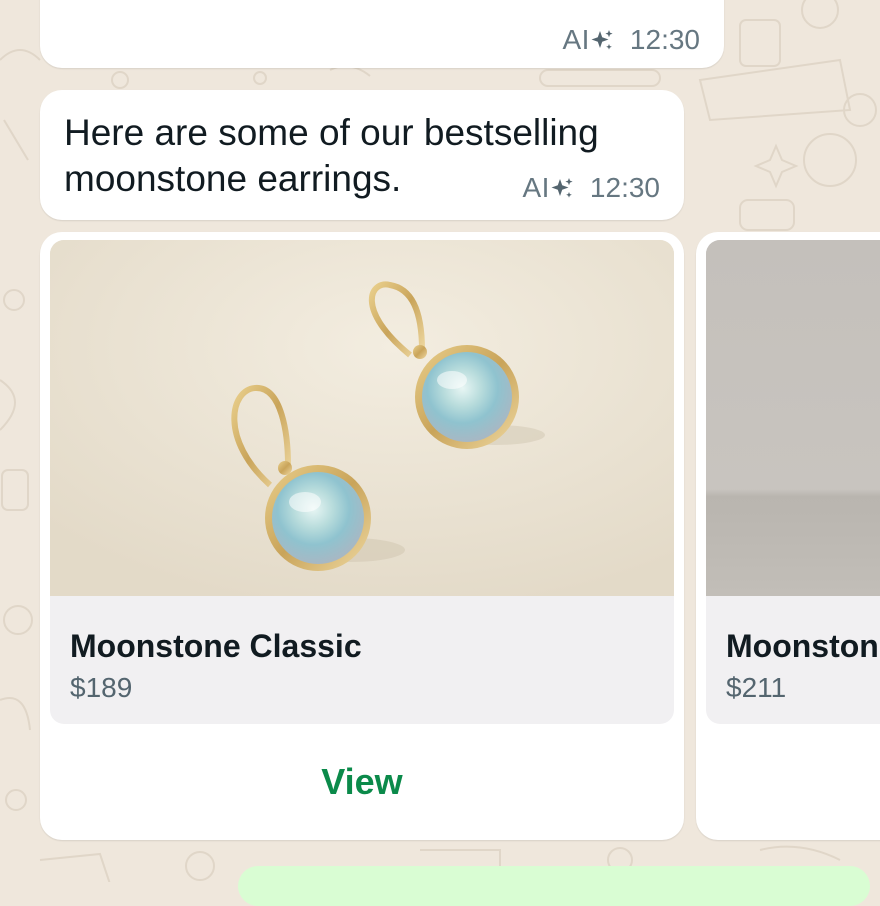 Image resolution: width=880 pixels, height=906 pixels. I want to click on product-name: Moonstone Classic, so click(216, 646).